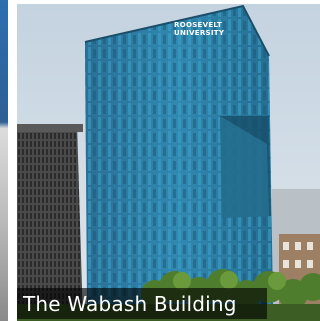 The image size is (320, 321). What do you see at coordinates (130, 303) in the screenshot?
I see `photo-caption: The Wabash Building` at bounding box center [130, 303].